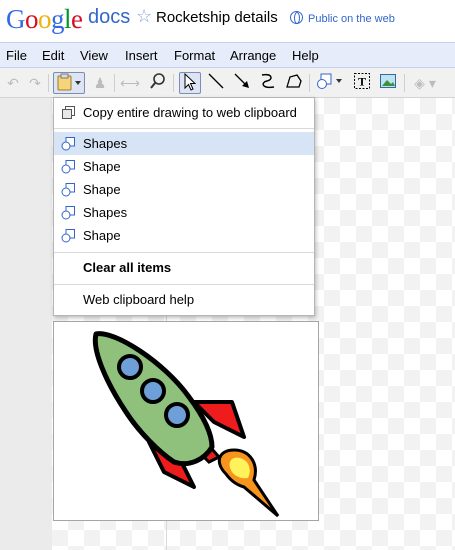  Describe the element at coordinates (294, 83) in the screenshot. I see `polyline-icon` at that location.